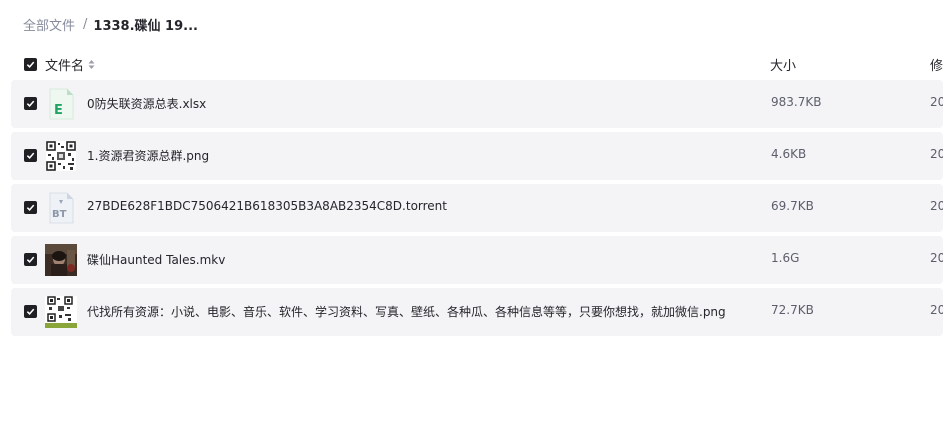 This screenshot has height=430, width=943. What do you see at coordinates (789, 154) in the screenshot?
I see `file-size: 4.6KB` at bounding box center [789, 154].